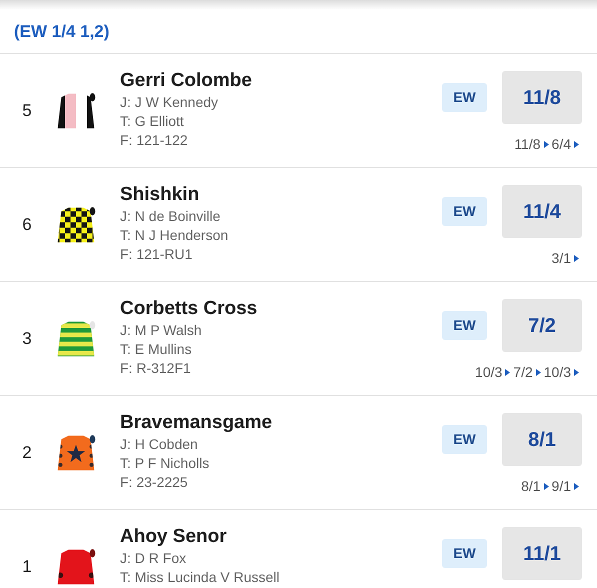 This screenshot has width=597, height=588. I want to click on runner-number: 1, so click(27, 567).